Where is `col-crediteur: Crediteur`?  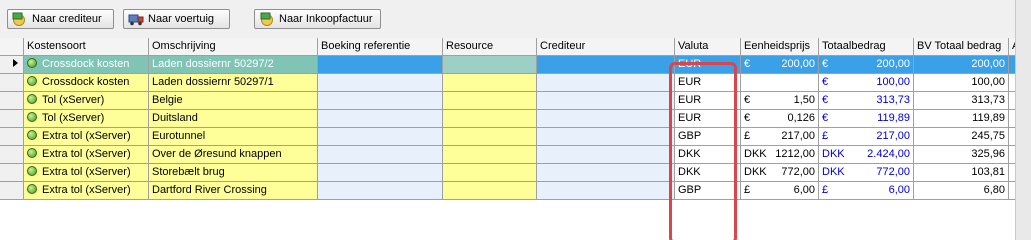
col-crediteur: Crediteur is located at coordinates (606, 47).